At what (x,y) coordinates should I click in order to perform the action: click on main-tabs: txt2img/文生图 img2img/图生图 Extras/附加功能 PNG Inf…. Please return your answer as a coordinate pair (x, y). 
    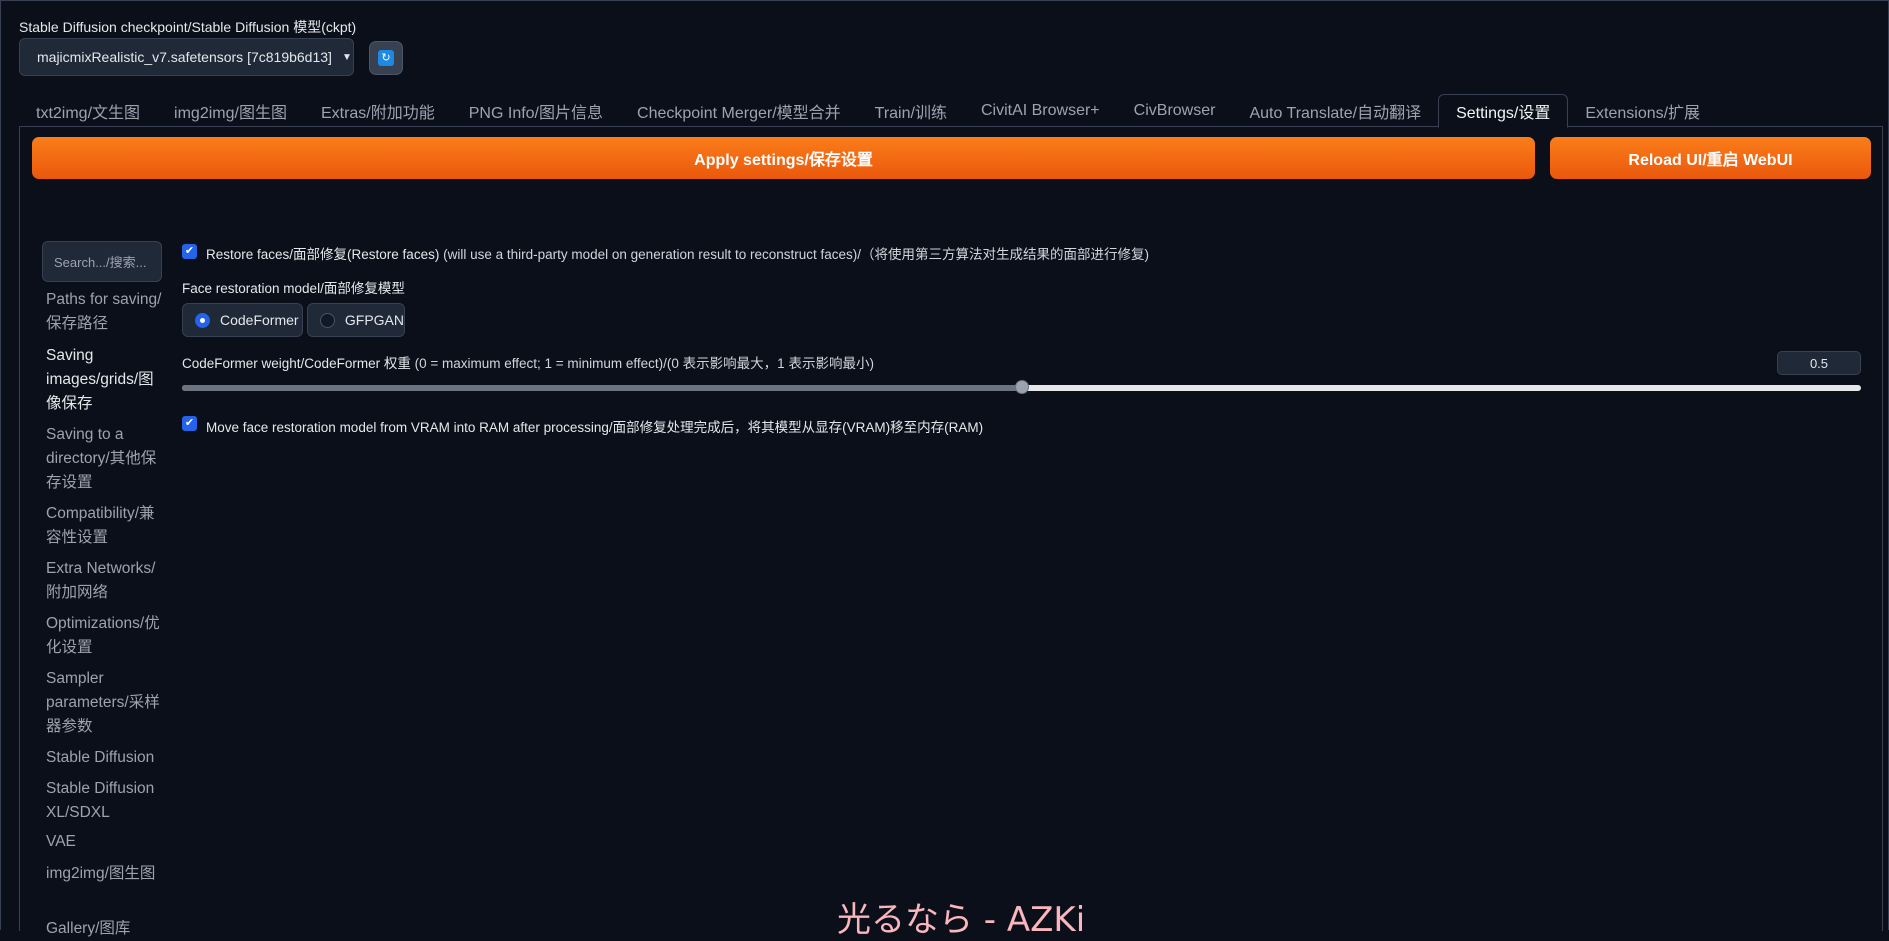
    Looking at the image, I should click on (868, 111).